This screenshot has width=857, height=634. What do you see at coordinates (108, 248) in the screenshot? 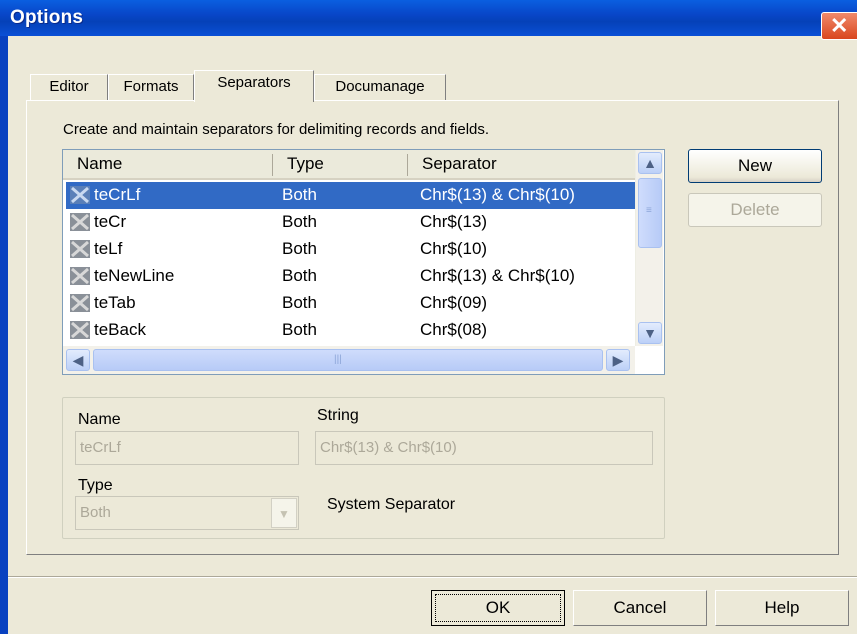
I see `row-name: teLf` at bounding box center [108, 248].